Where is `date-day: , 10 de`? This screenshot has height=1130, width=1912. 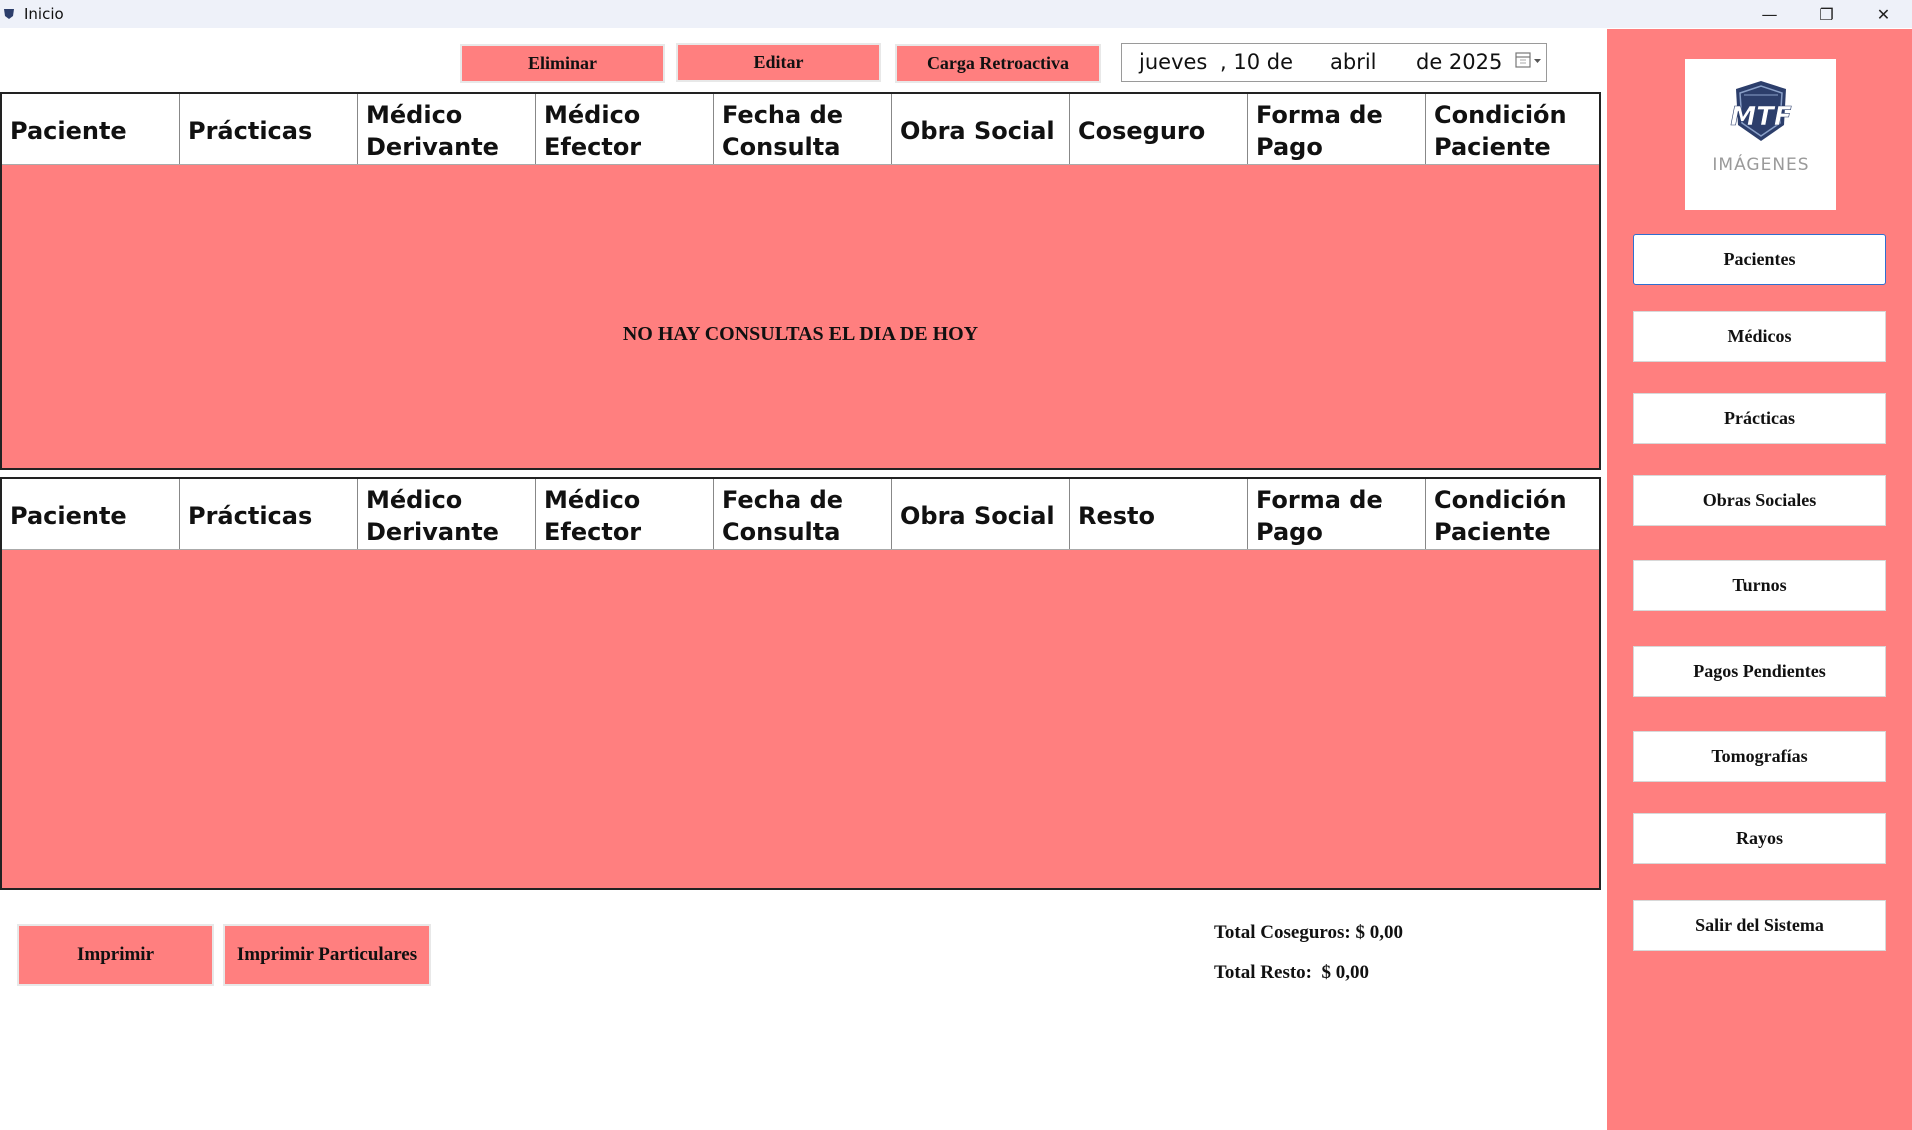
date-day: , 10 de is located at coordinates (1256, 62).